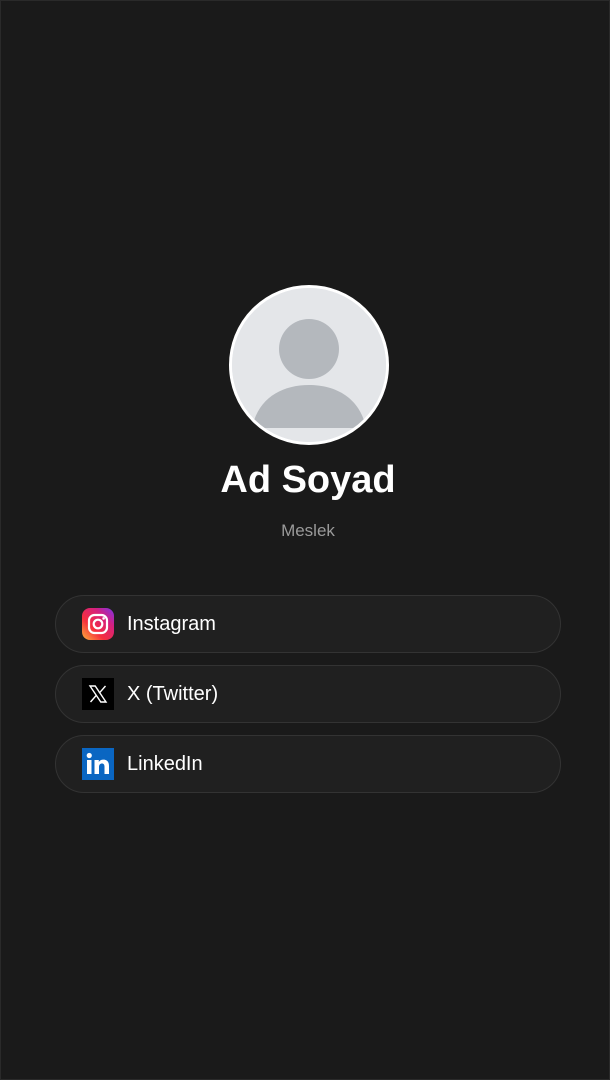  Describe the element at coordinates (98, 624) in the screenshot. I see `instagram-icon` at that location.